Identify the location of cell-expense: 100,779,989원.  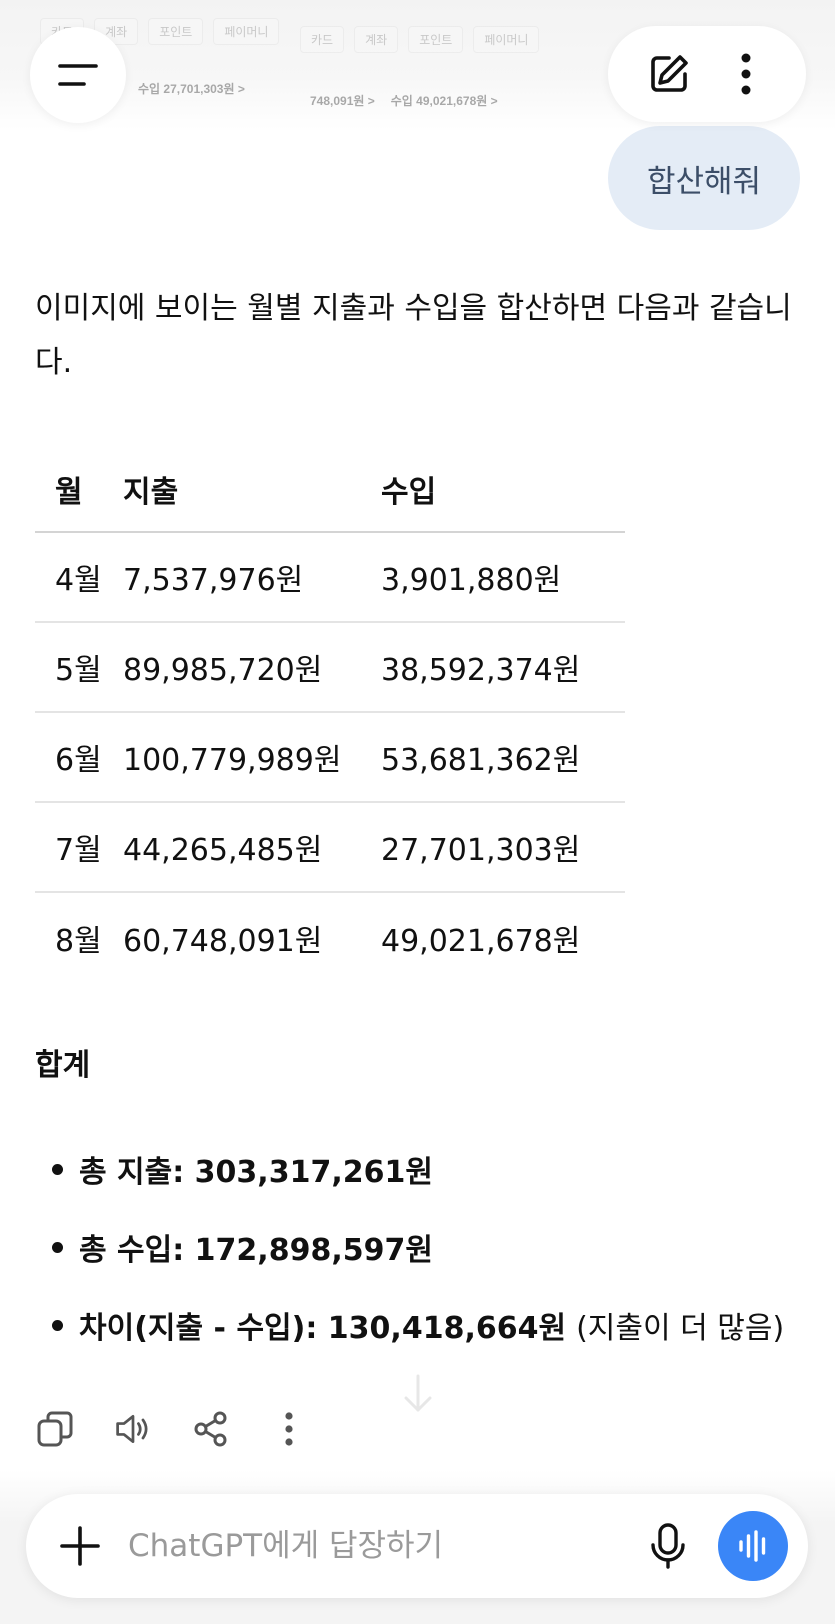
(252, 757).